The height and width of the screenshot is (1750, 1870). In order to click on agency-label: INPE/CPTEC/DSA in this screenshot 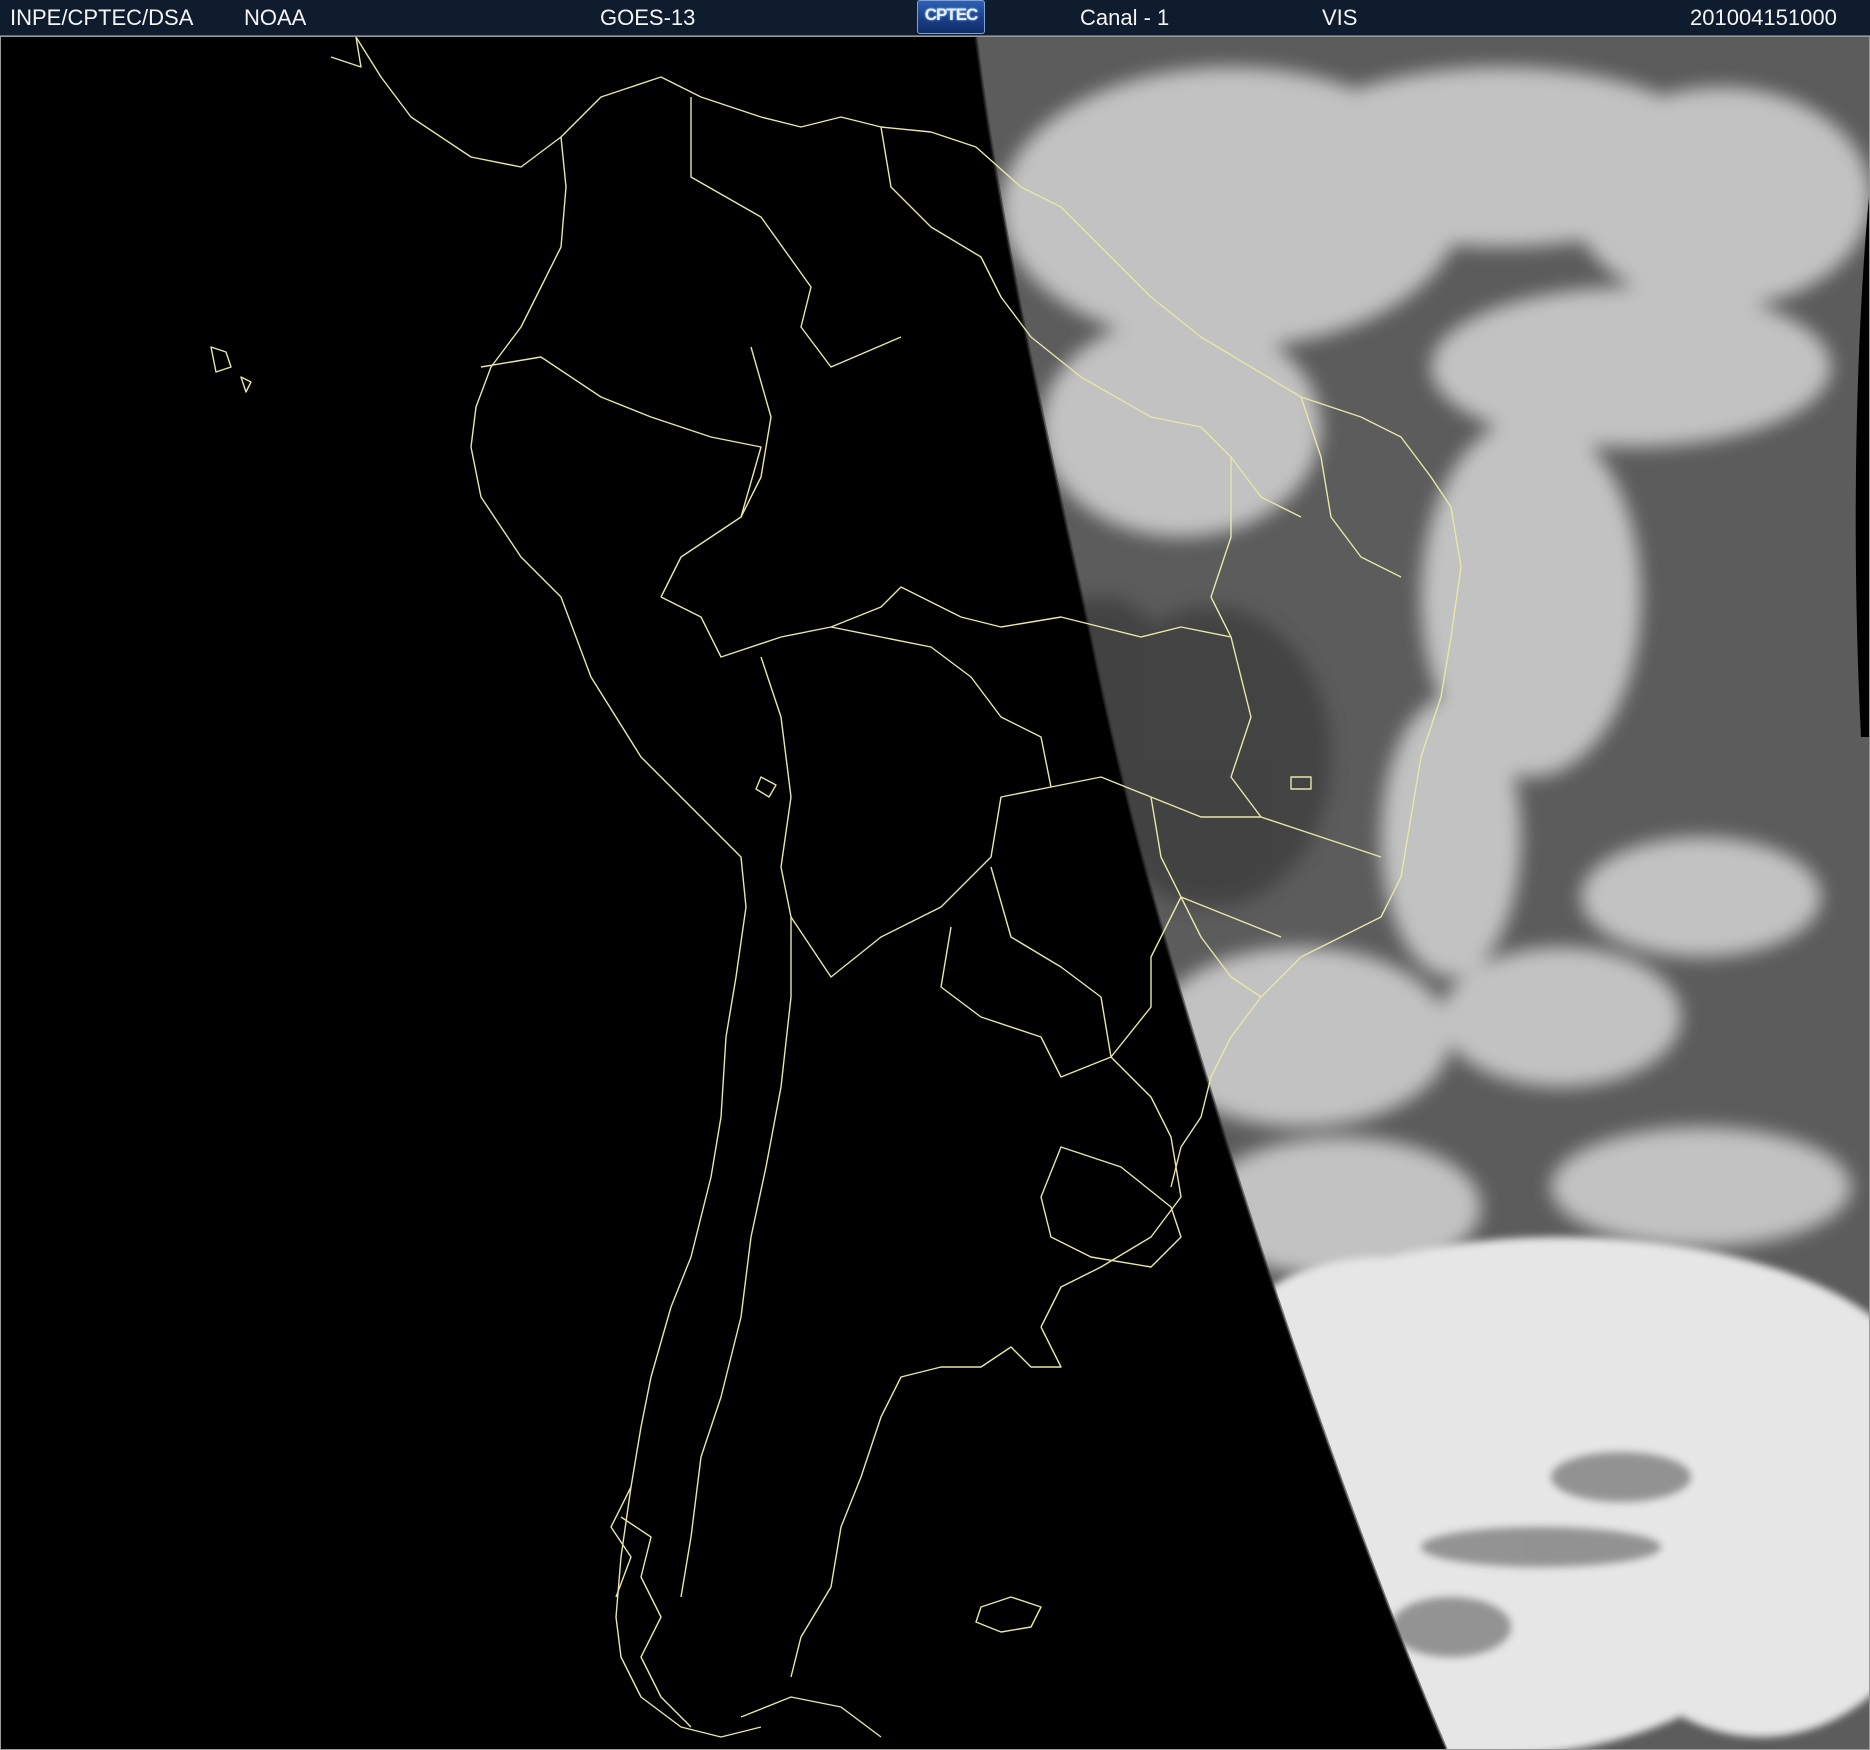, I will do `click(102, 17)`.